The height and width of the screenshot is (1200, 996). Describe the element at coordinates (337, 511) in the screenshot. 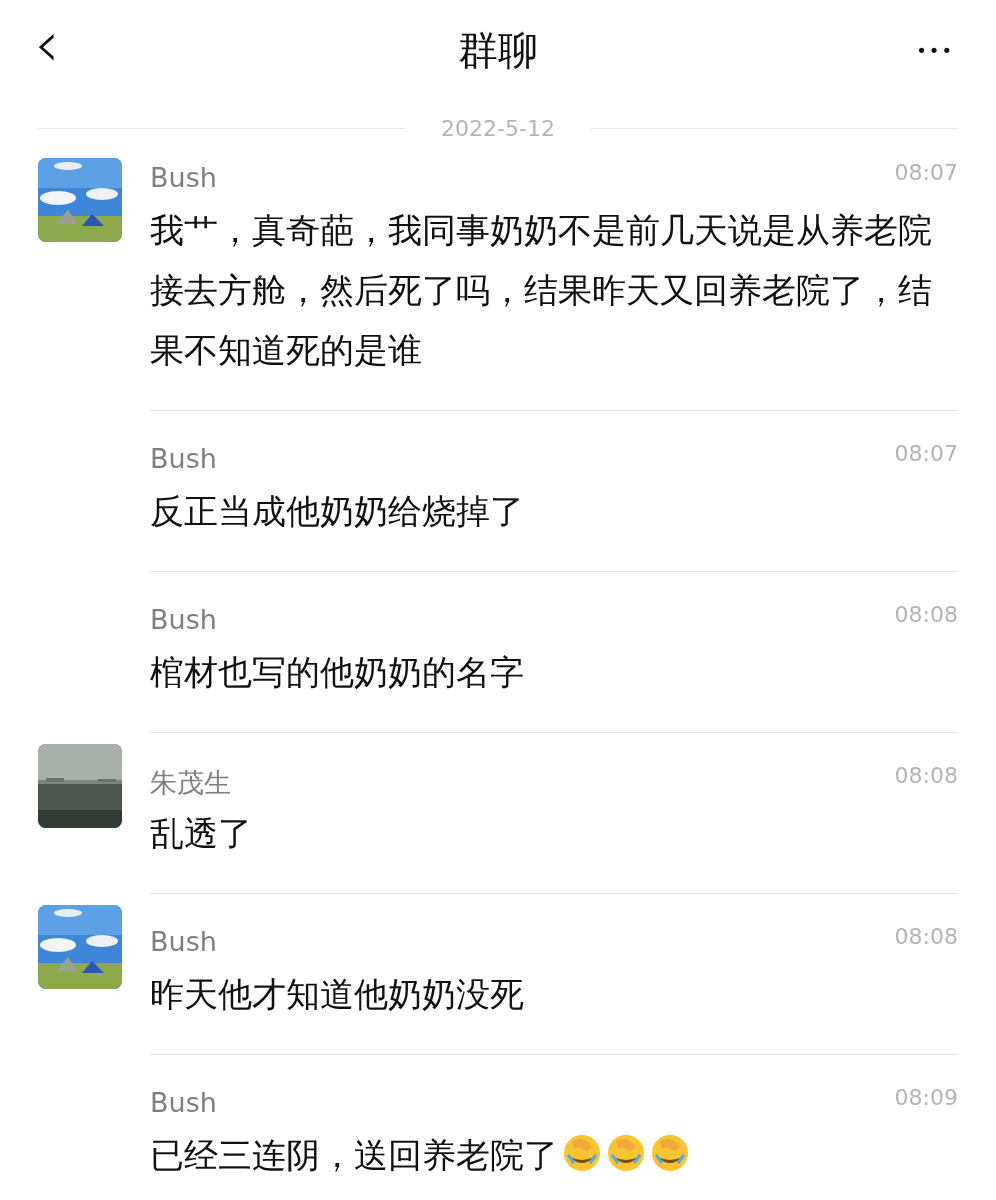

I see `message-text: 反正当成他奶奶给烧掉了` at that location.